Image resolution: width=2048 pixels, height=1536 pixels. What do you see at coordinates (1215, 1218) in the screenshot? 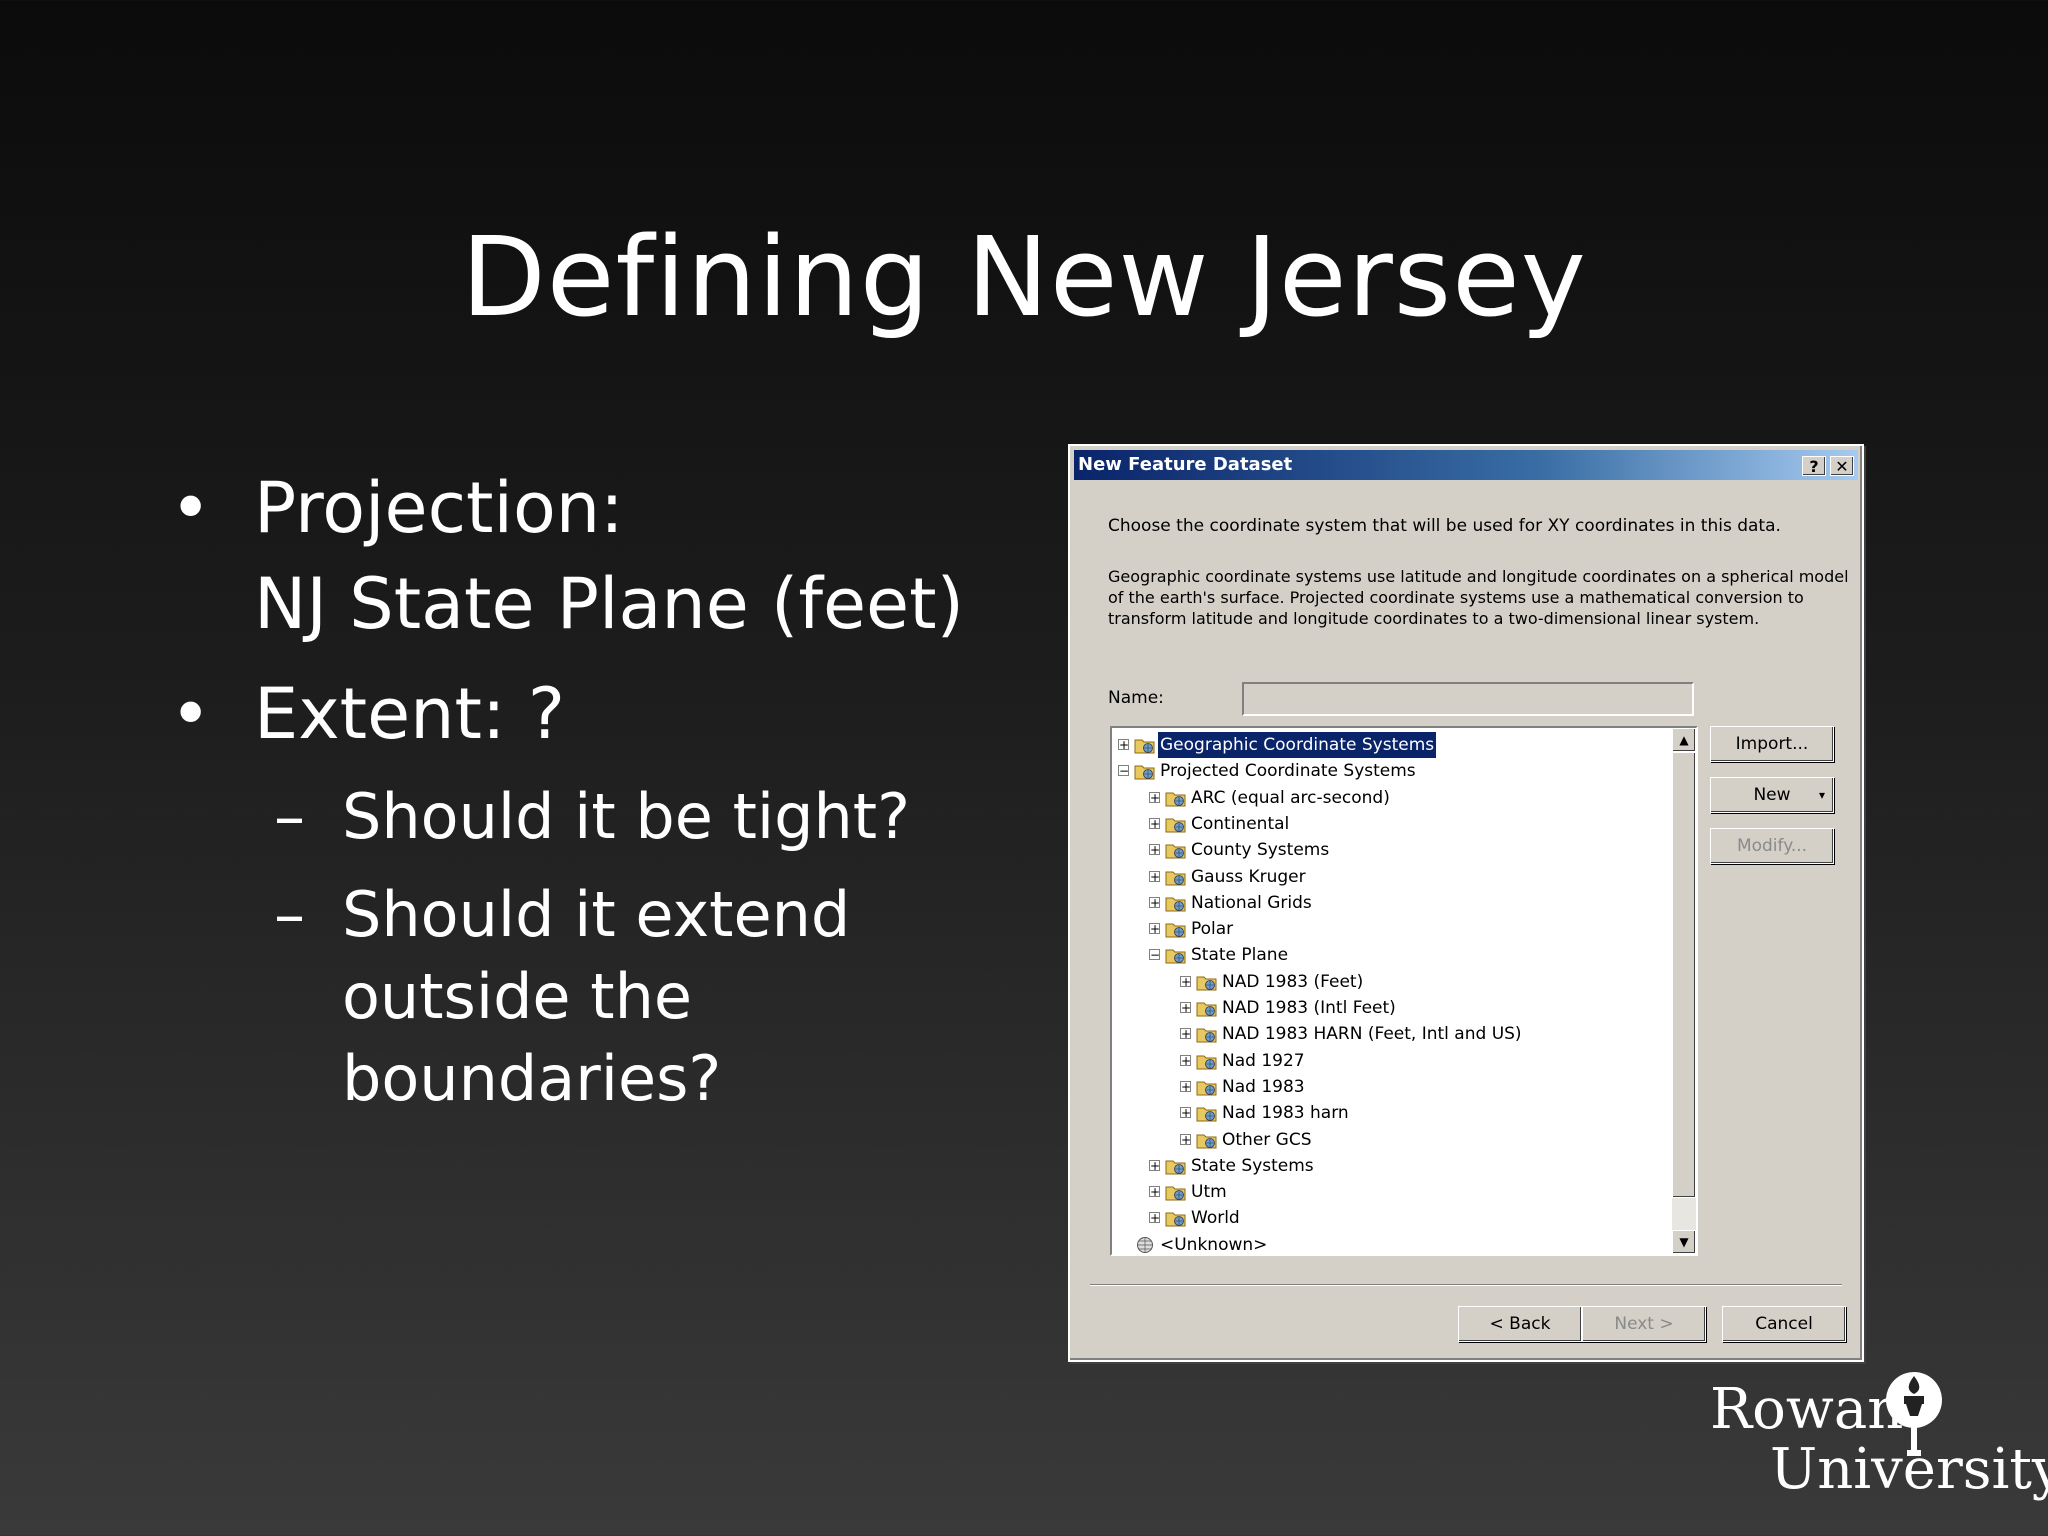
I see `tree-node-label: World` at bounding box center [1215, 1218].